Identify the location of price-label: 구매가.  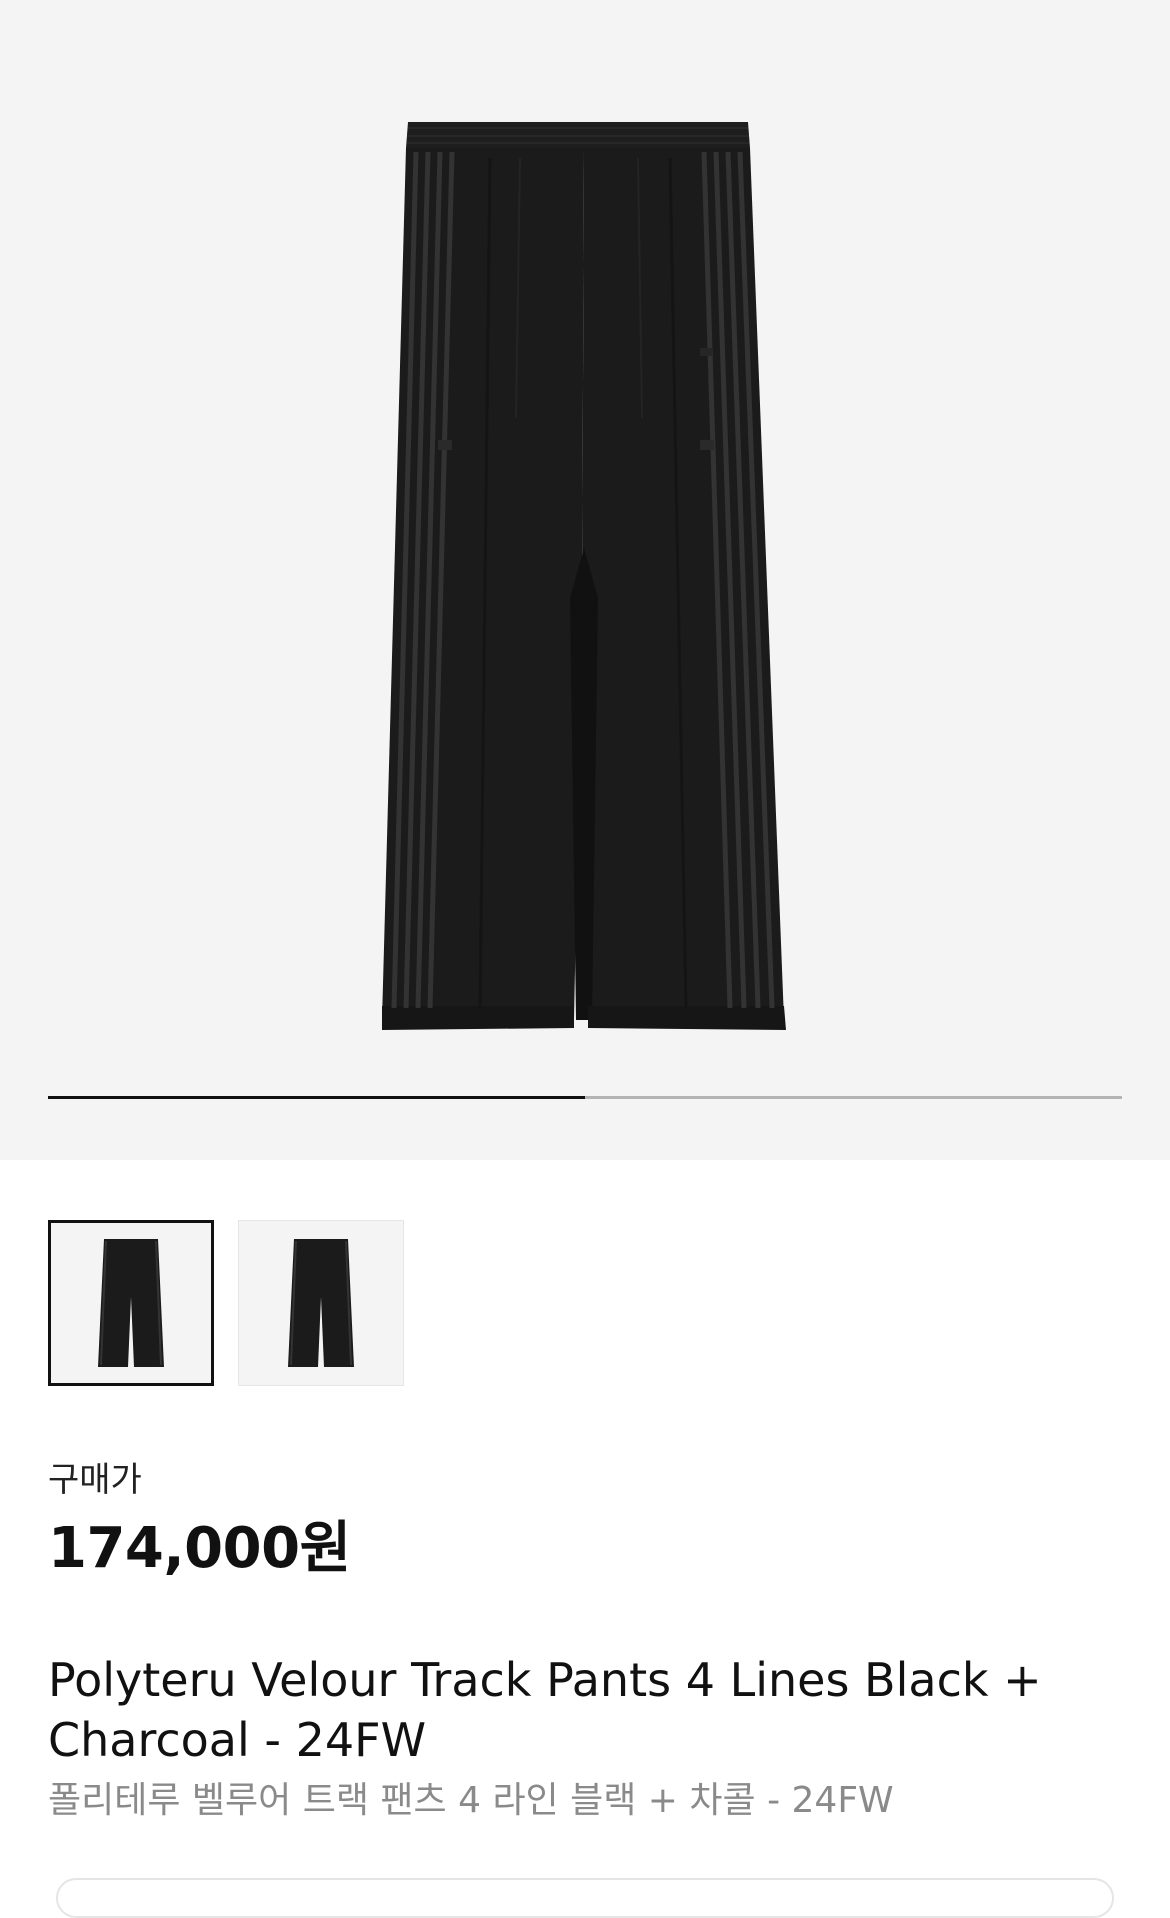
(95, 1480).